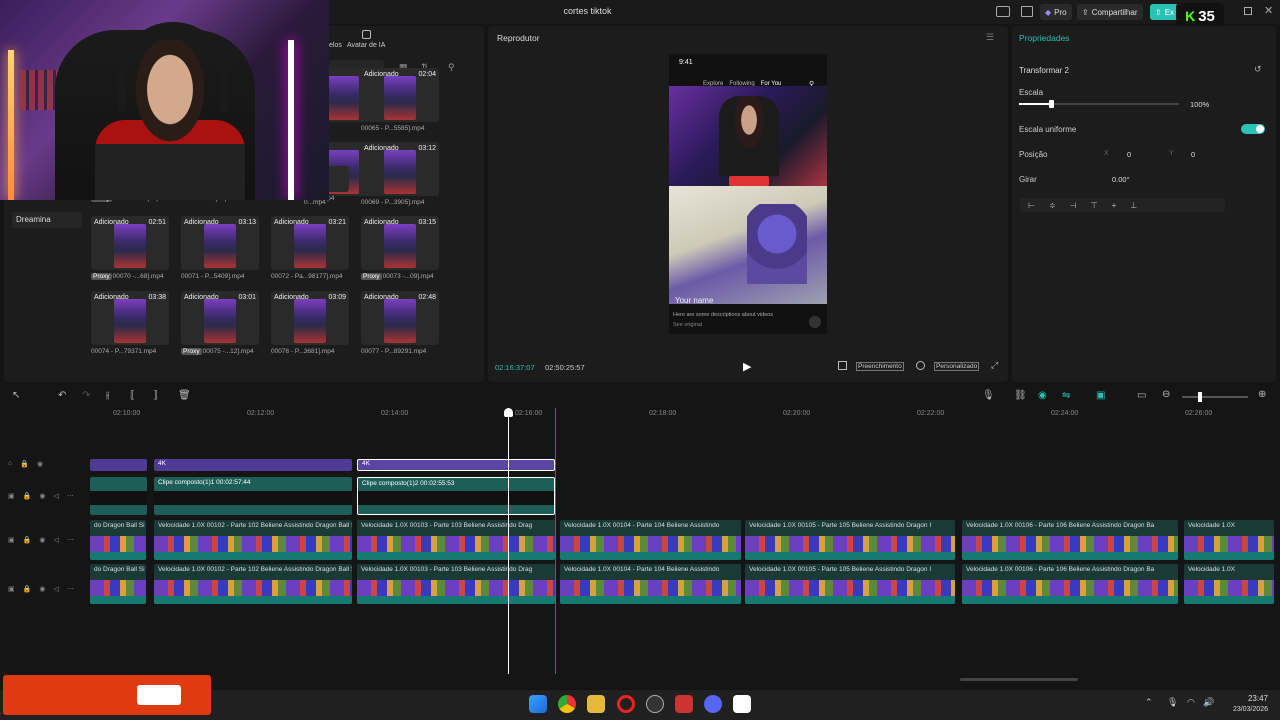  I want to click on folder-icon, so click(596, 704).